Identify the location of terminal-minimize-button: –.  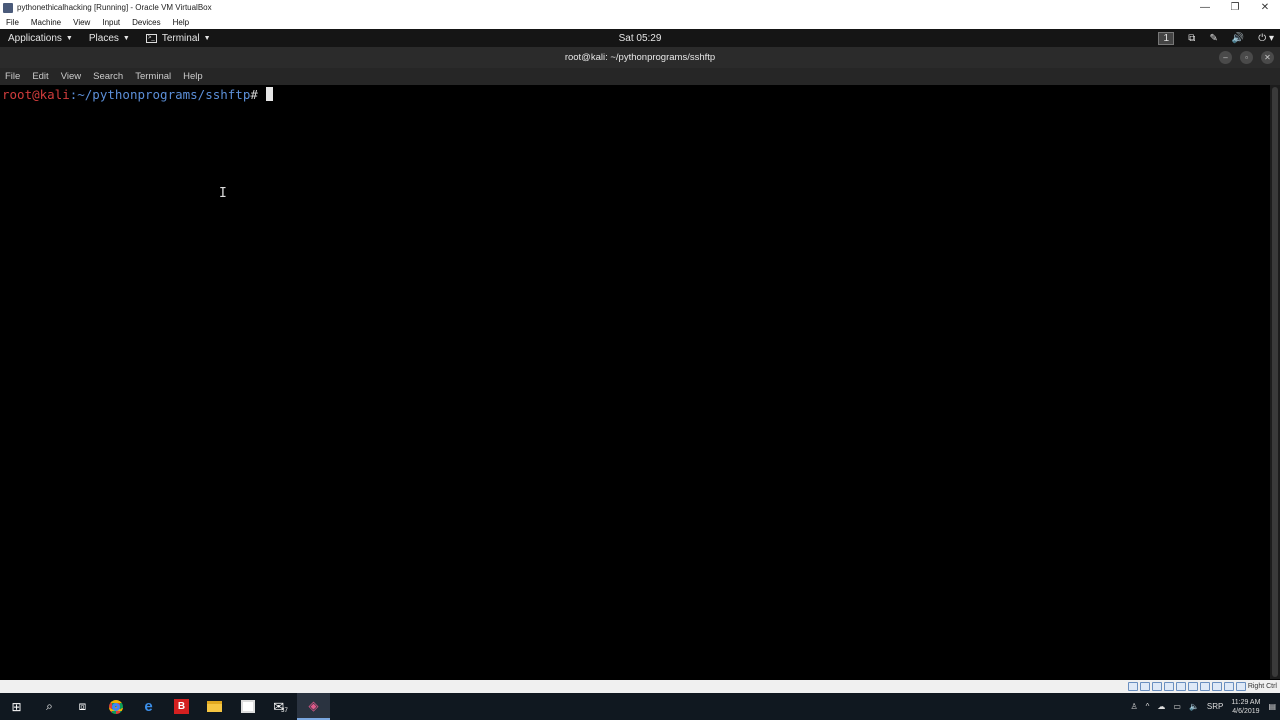
(1225, 57).